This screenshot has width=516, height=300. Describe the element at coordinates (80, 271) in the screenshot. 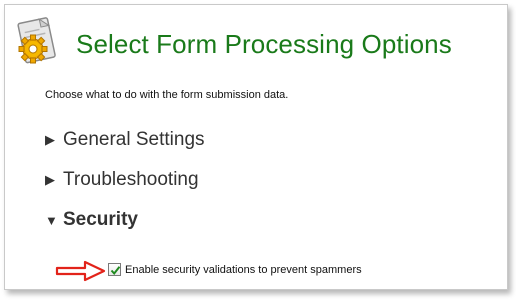

I see `pointer-arrow-icon` at that location.